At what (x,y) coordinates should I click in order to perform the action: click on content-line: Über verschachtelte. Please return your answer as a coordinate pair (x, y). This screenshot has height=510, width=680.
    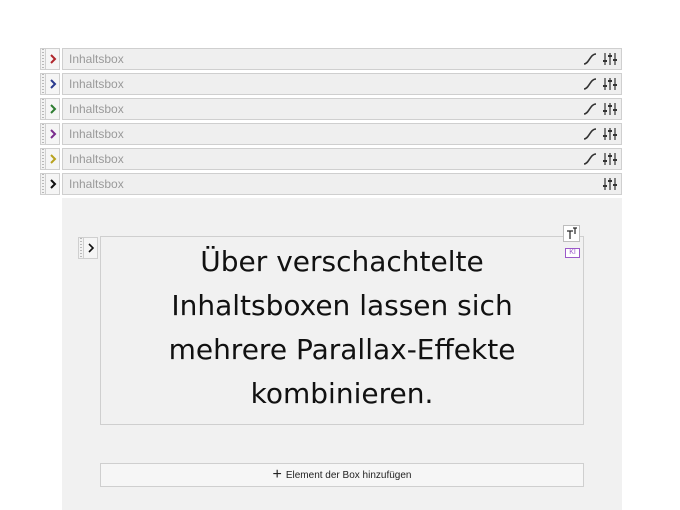
    Looking at the image, I should click on (342, 261).